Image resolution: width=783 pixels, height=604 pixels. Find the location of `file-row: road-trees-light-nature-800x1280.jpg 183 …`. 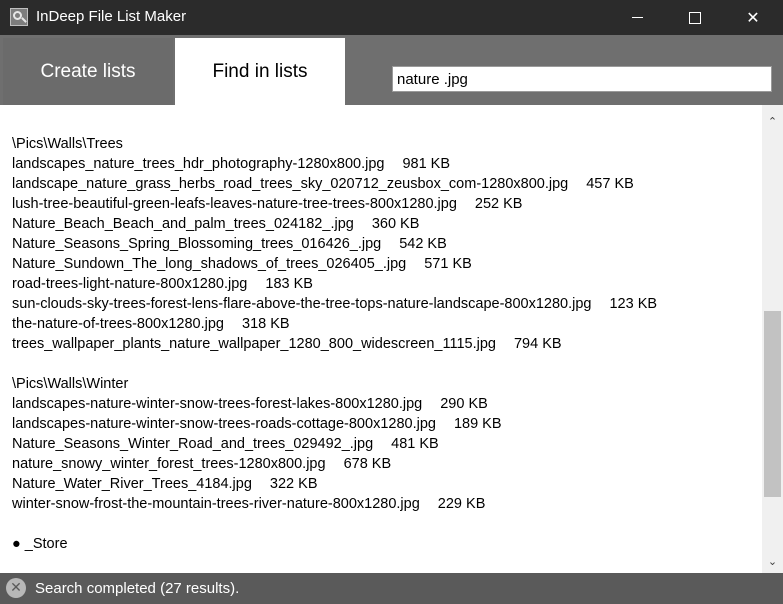

file-row: road-trees-light-nature-800x1280.jpg 183 … is located at coordinates (384, 284).